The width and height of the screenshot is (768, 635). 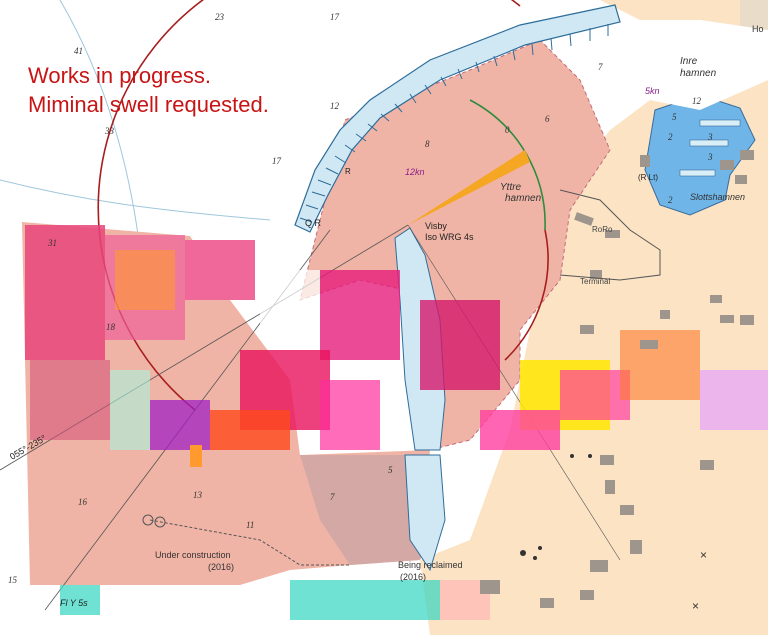 What do you see at coordinates (348, 171) in the screenshot?
I see `r-light-label: R` at bounding box center [348, 171].